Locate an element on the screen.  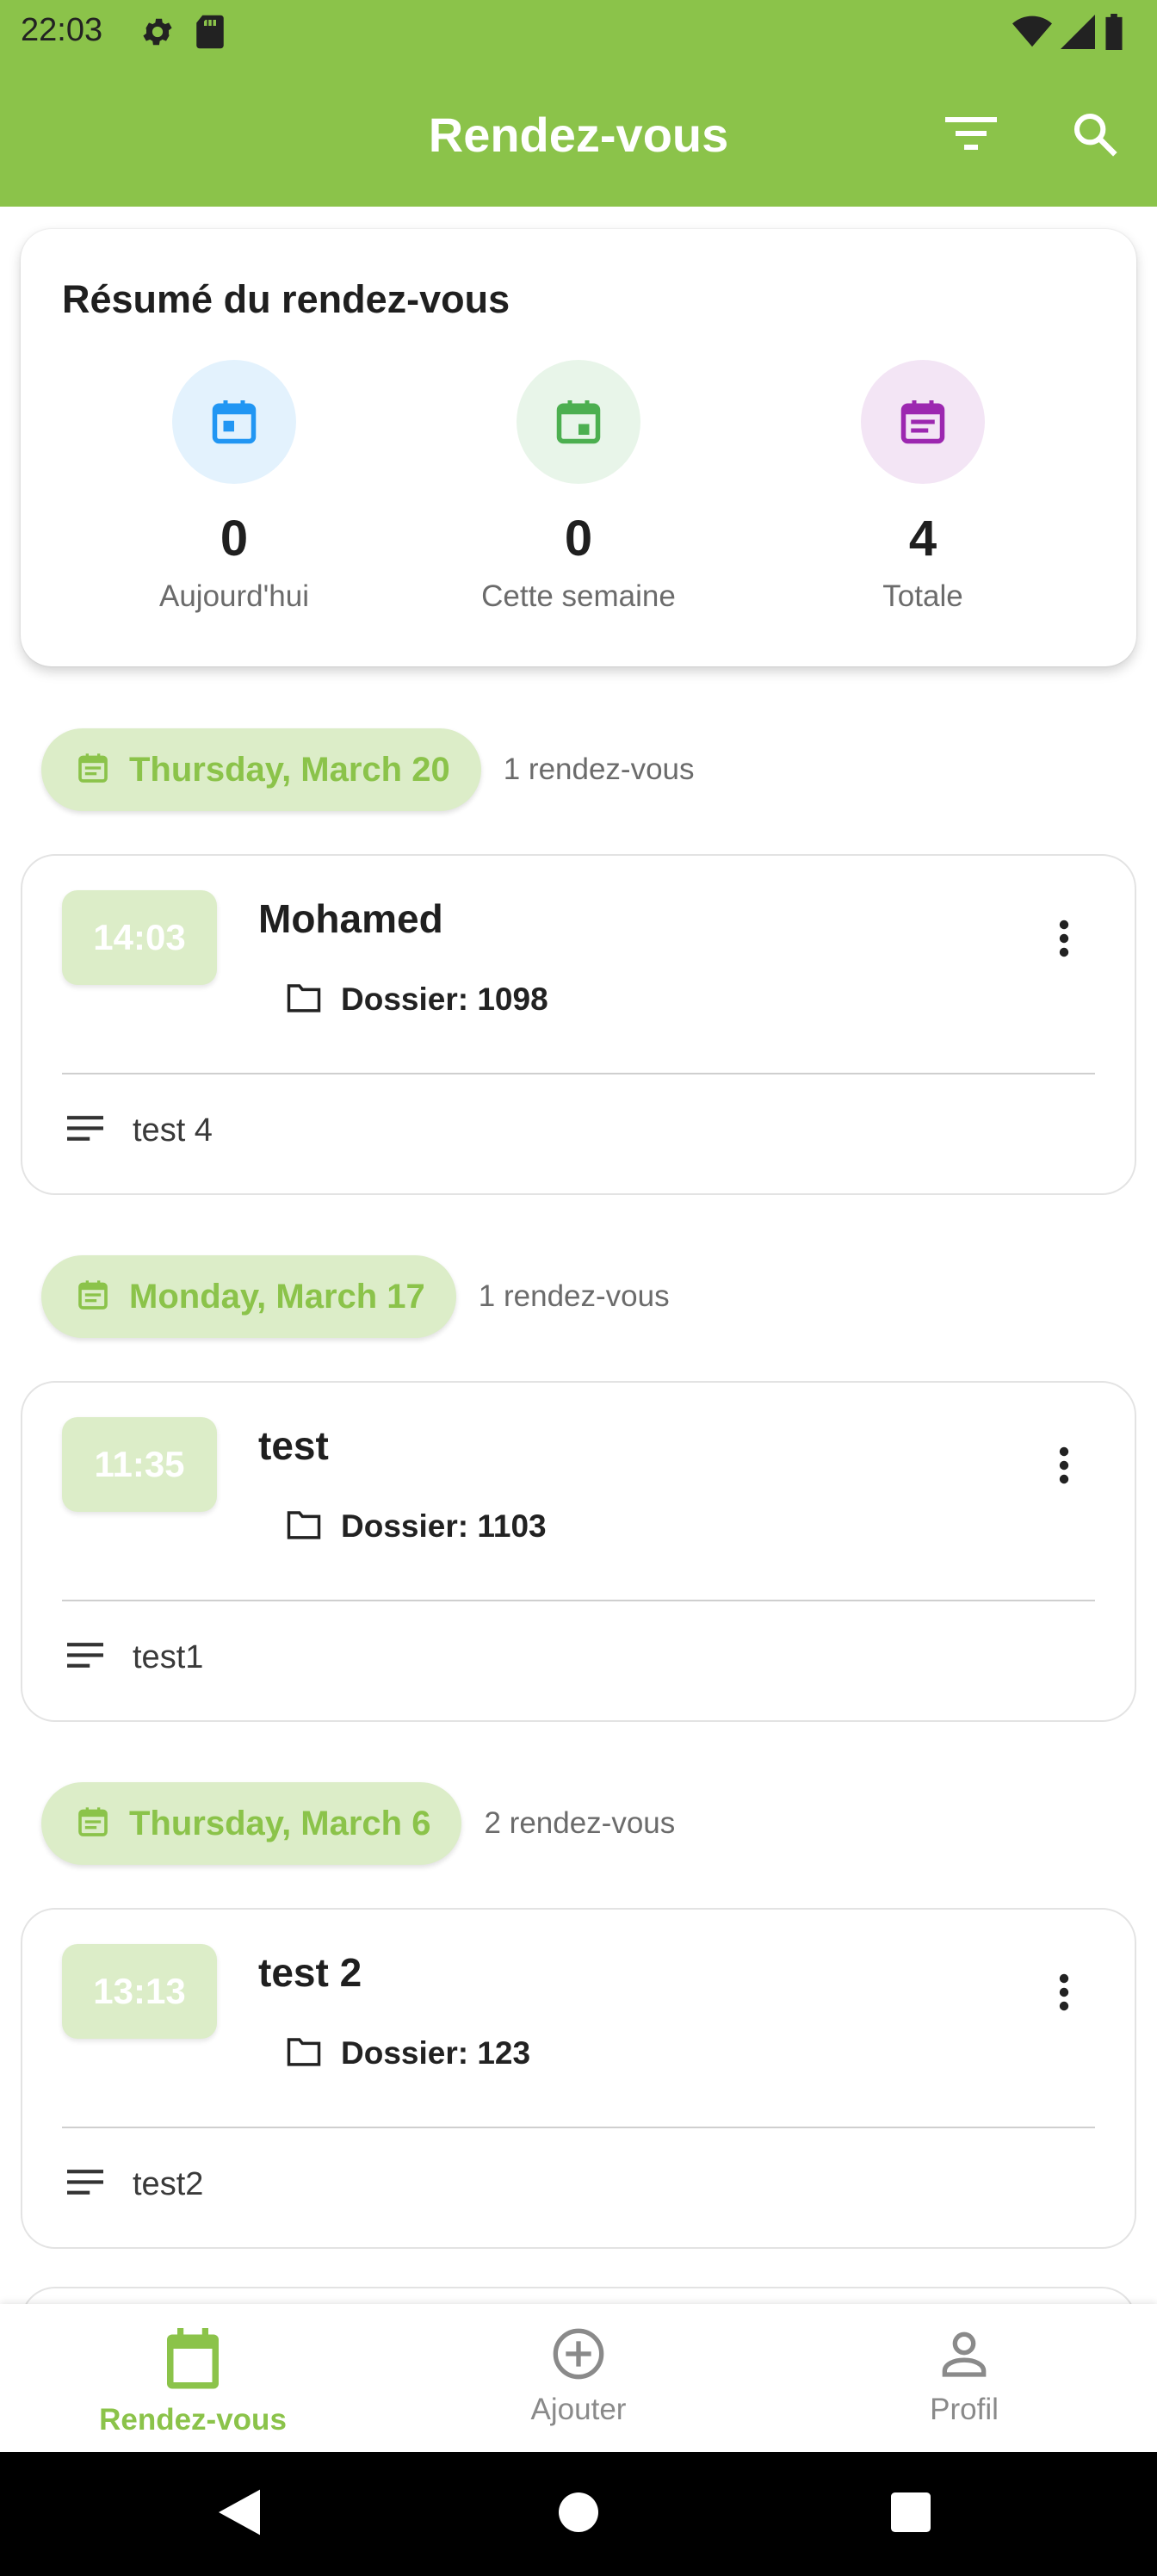
dossier-number: Dossier: 1098 is located at coordinates (445, 999).